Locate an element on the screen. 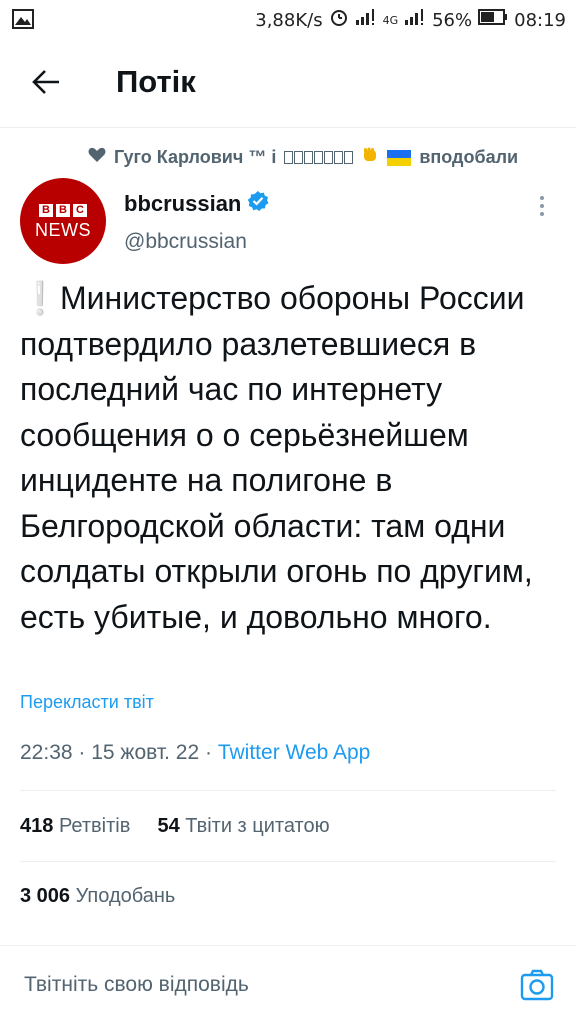 The image size is (576, 1024). engagement-row: 418 Ретвітів 54 Твіти з цитатою is located at coordinates (175, 826).